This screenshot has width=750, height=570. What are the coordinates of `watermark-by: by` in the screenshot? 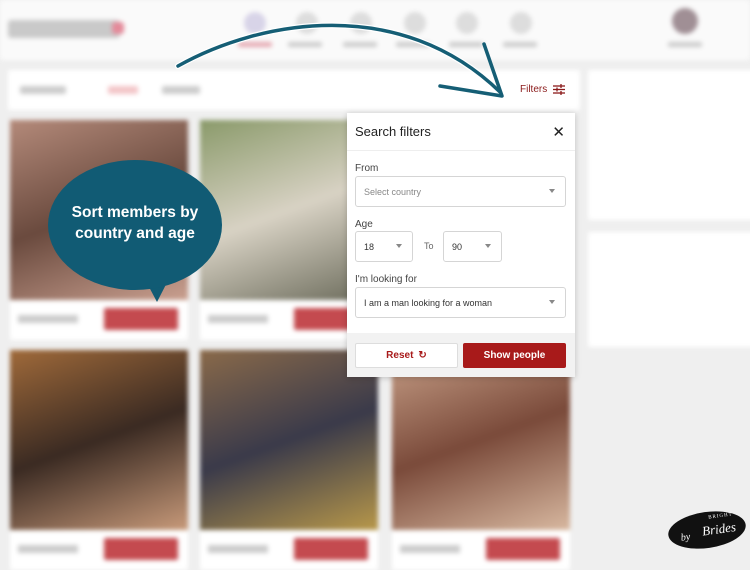 It's located at (686, 537).